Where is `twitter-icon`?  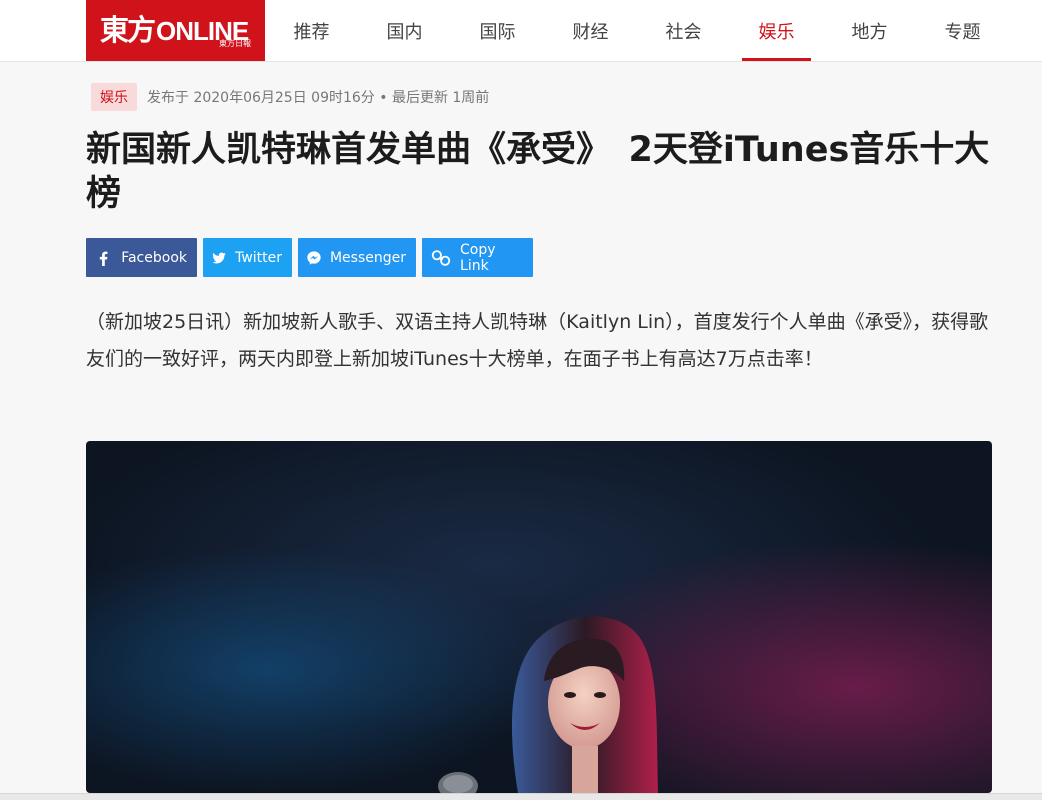
twitter-icon is located at coordinates (219, 257).